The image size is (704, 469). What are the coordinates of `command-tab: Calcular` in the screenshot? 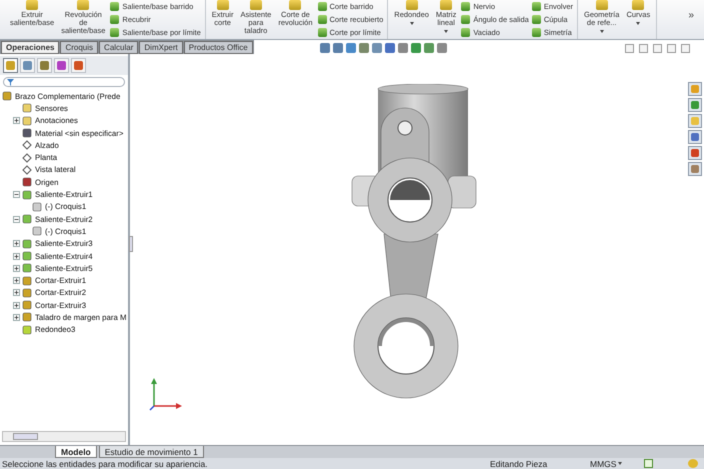 It's located at (118, 47).